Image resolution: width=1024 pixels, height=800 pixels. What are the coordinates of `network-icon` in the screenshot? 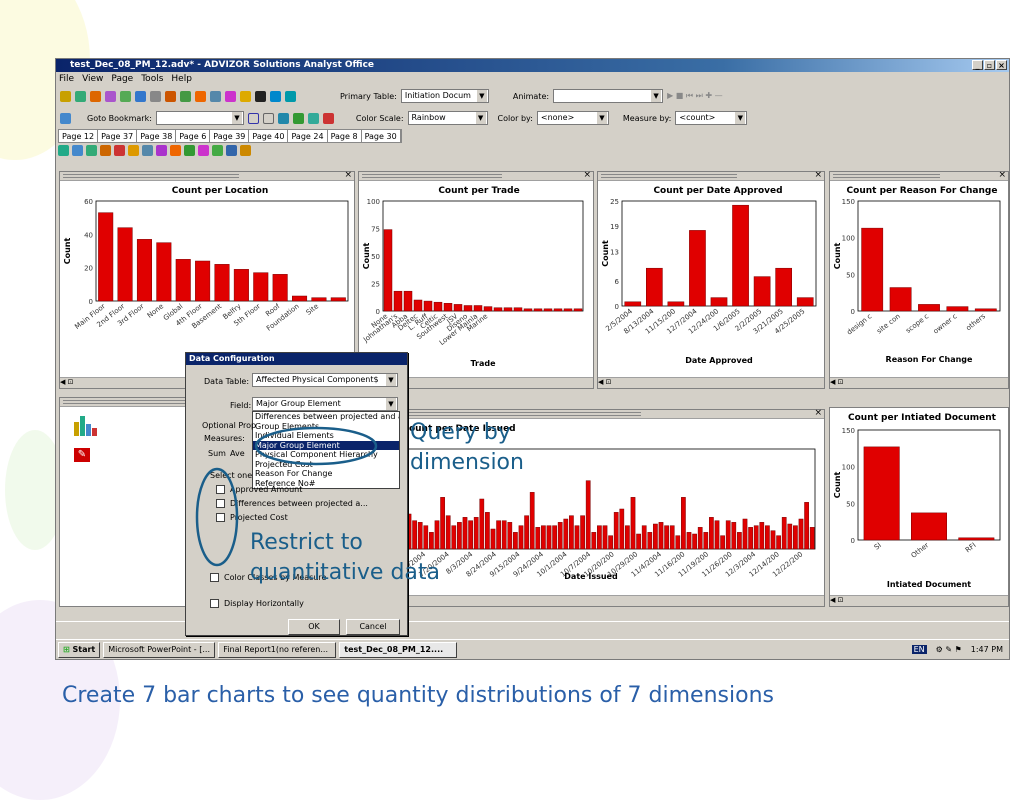 It's located at (185, 96).